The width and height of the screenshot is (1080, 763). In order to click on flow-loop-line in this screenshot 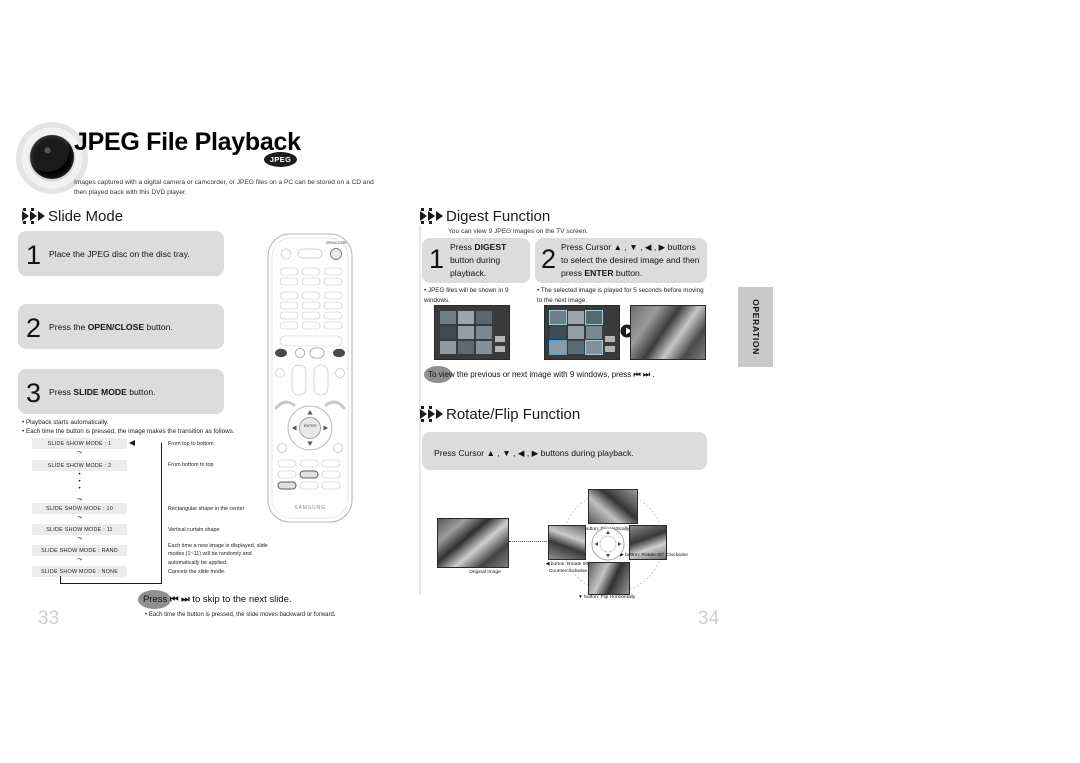, I will do `click(149, 513)`.